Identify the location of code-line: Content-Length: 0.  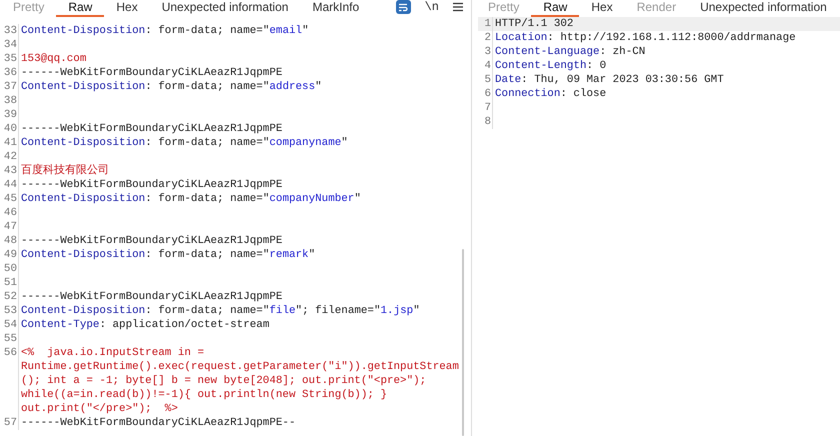
(550, 66).